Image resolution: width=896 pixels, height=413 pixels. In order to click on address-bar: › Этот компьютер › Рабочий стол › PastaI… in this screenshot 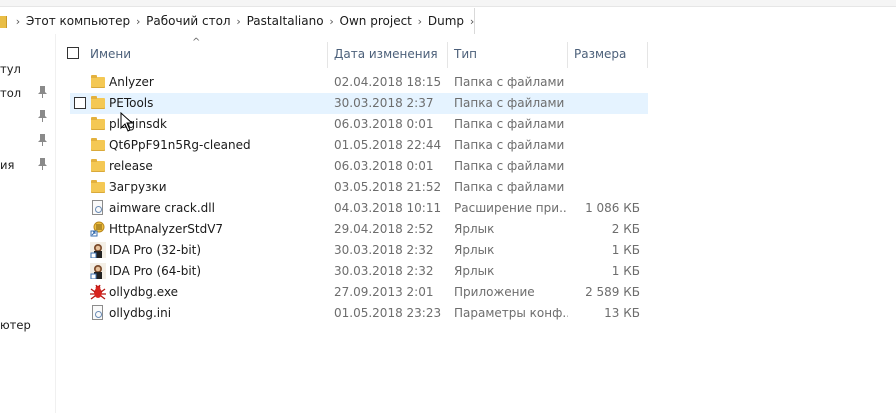, I will do `click(448, 21)`.